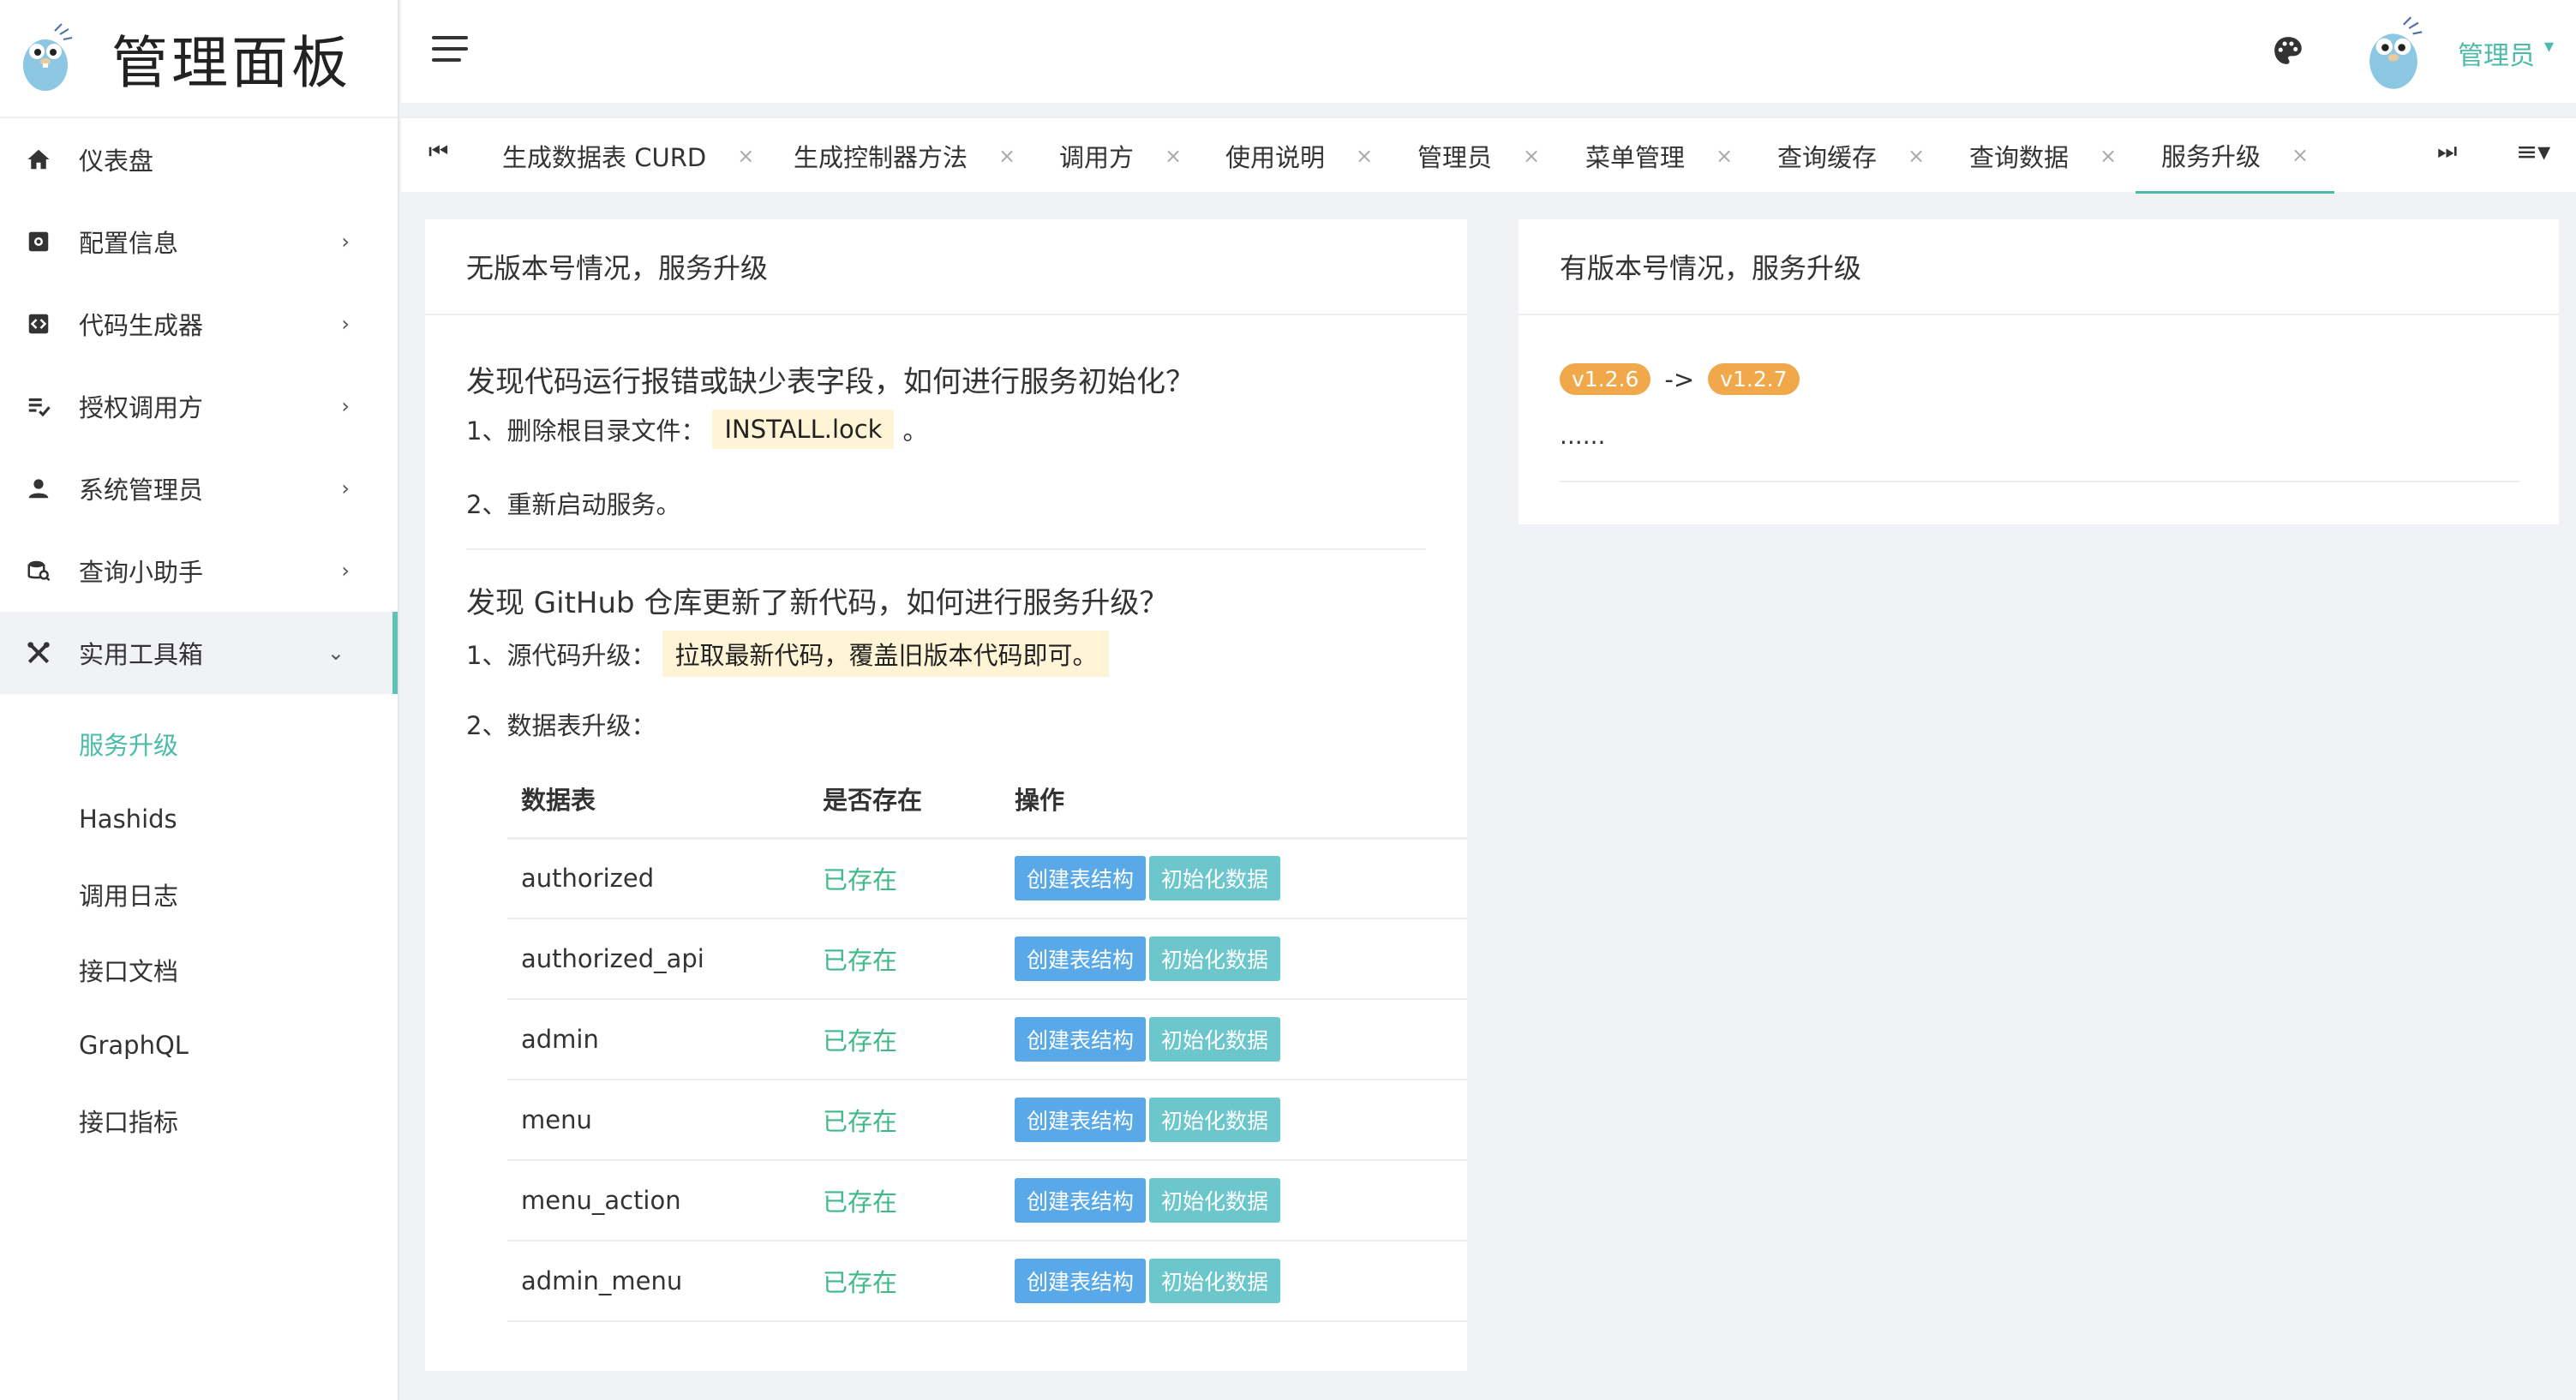 This screenshot has width=2576, height=1400. Describe the element at coordinates (586, 431) in the screenshot. I see `step-text: 1、删除根目录文件：` at that location.